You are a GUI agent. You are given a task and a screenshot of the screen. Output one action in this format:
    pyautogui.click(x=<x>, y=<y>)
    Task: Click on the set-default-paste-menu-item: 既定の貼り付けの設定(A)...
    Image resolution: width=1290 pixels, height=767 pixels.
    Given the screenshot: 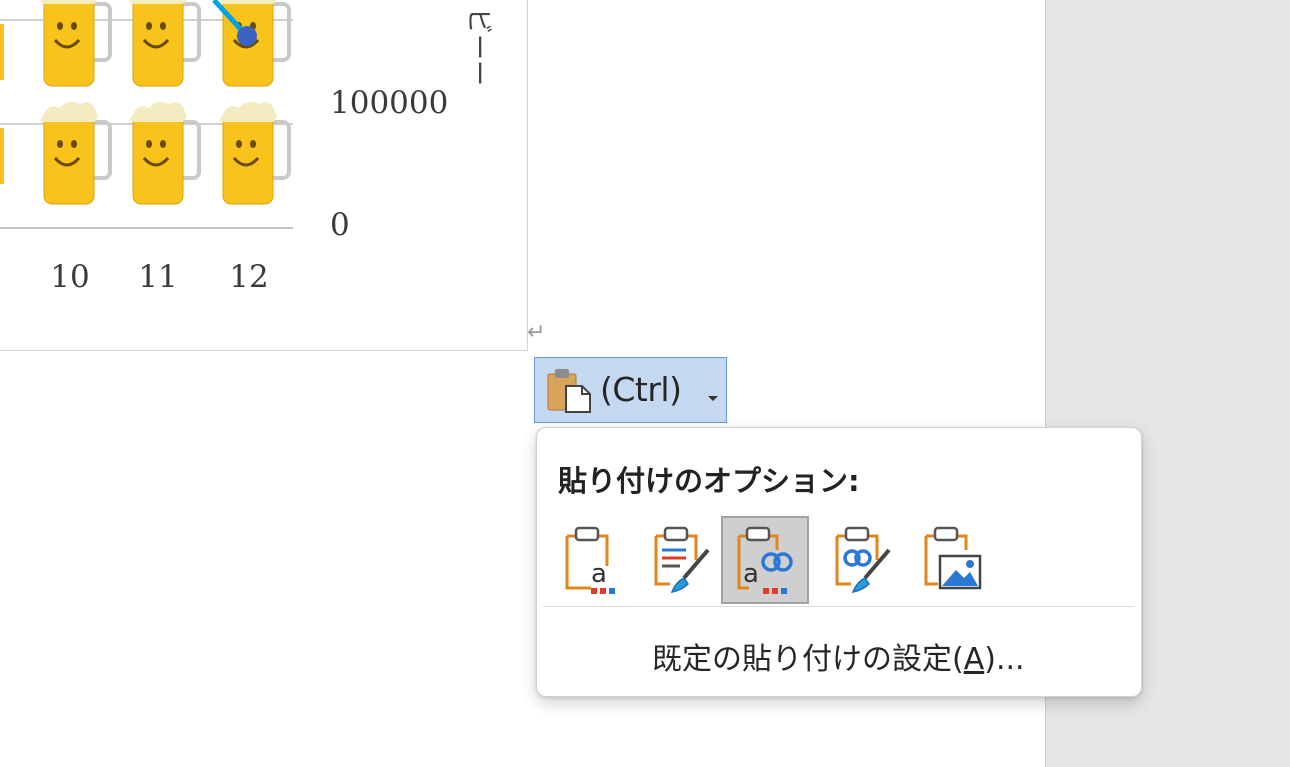 What is the action you would take?
    pyautogui.click(x=838, y=656)
    